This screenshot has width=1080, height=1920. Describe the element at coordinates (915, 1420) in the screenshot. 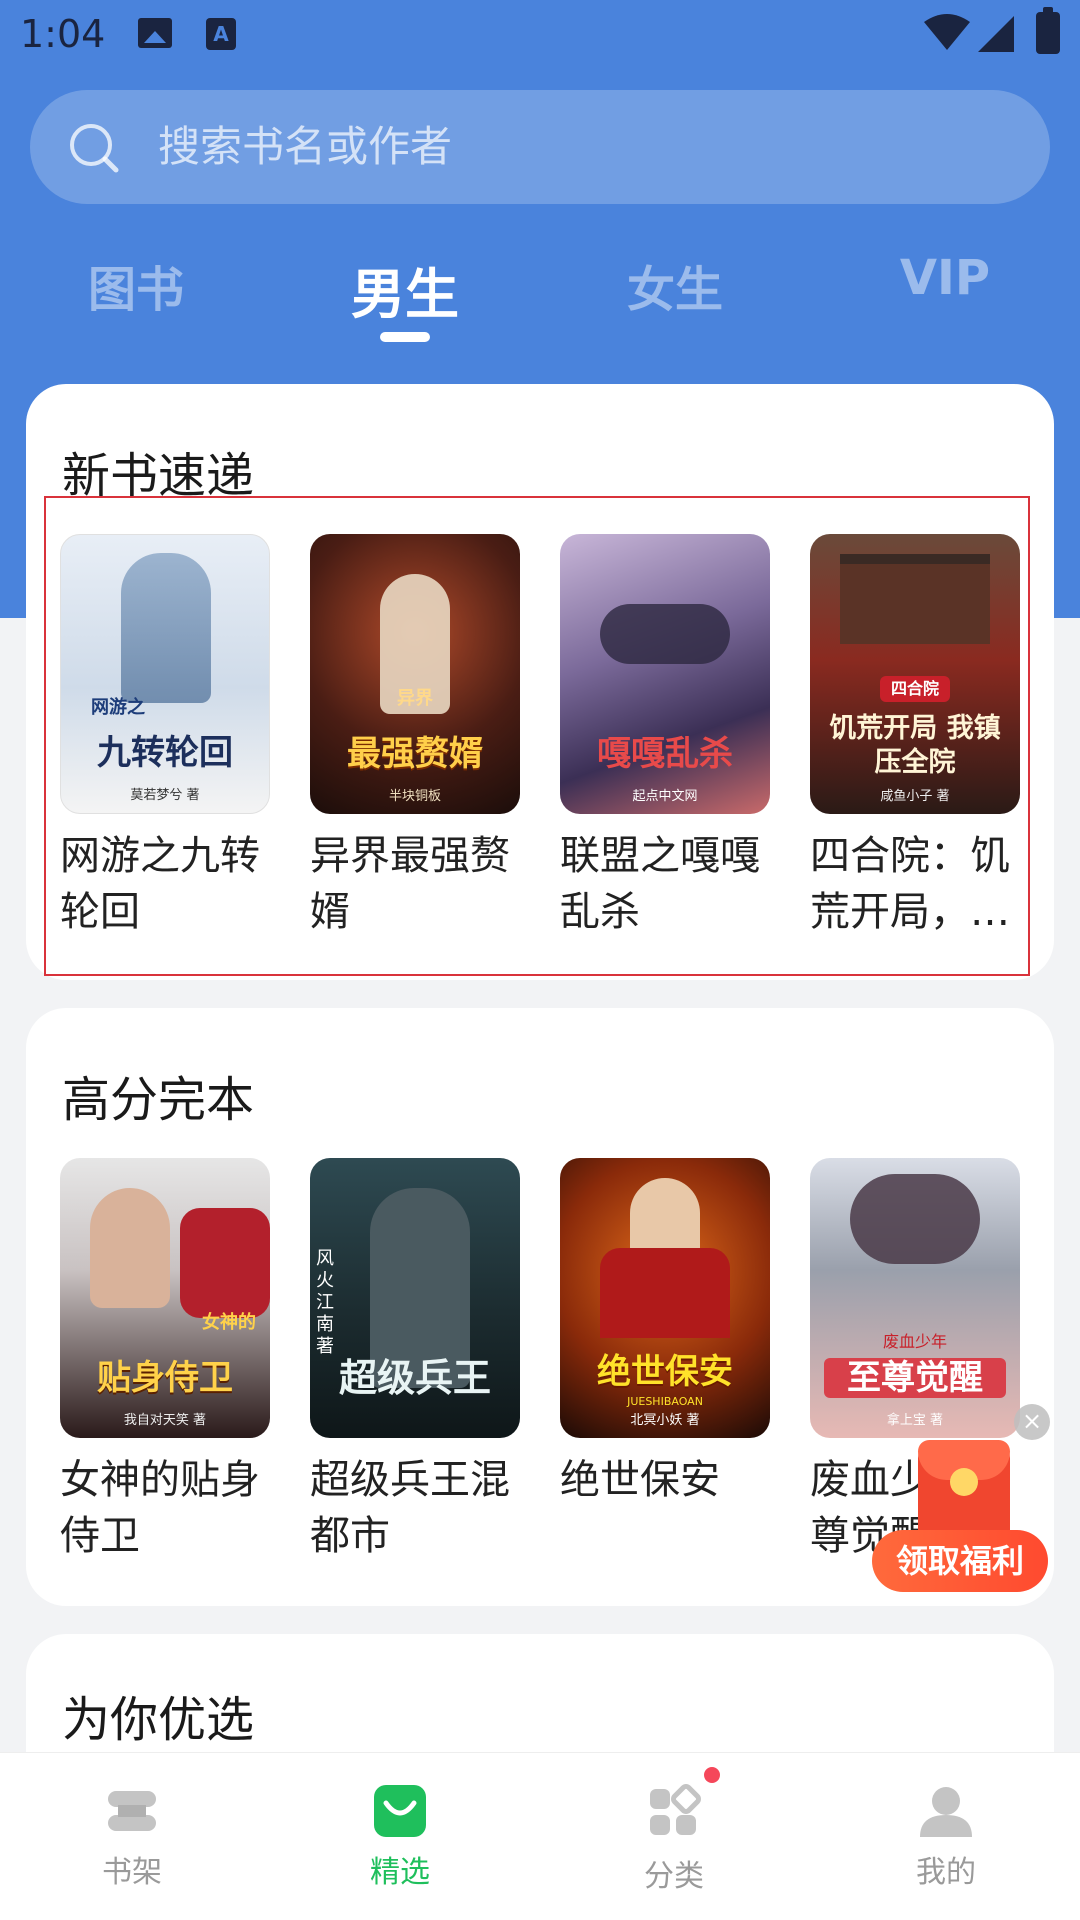

I see `cover-author: 拿上宝 著` at that location.